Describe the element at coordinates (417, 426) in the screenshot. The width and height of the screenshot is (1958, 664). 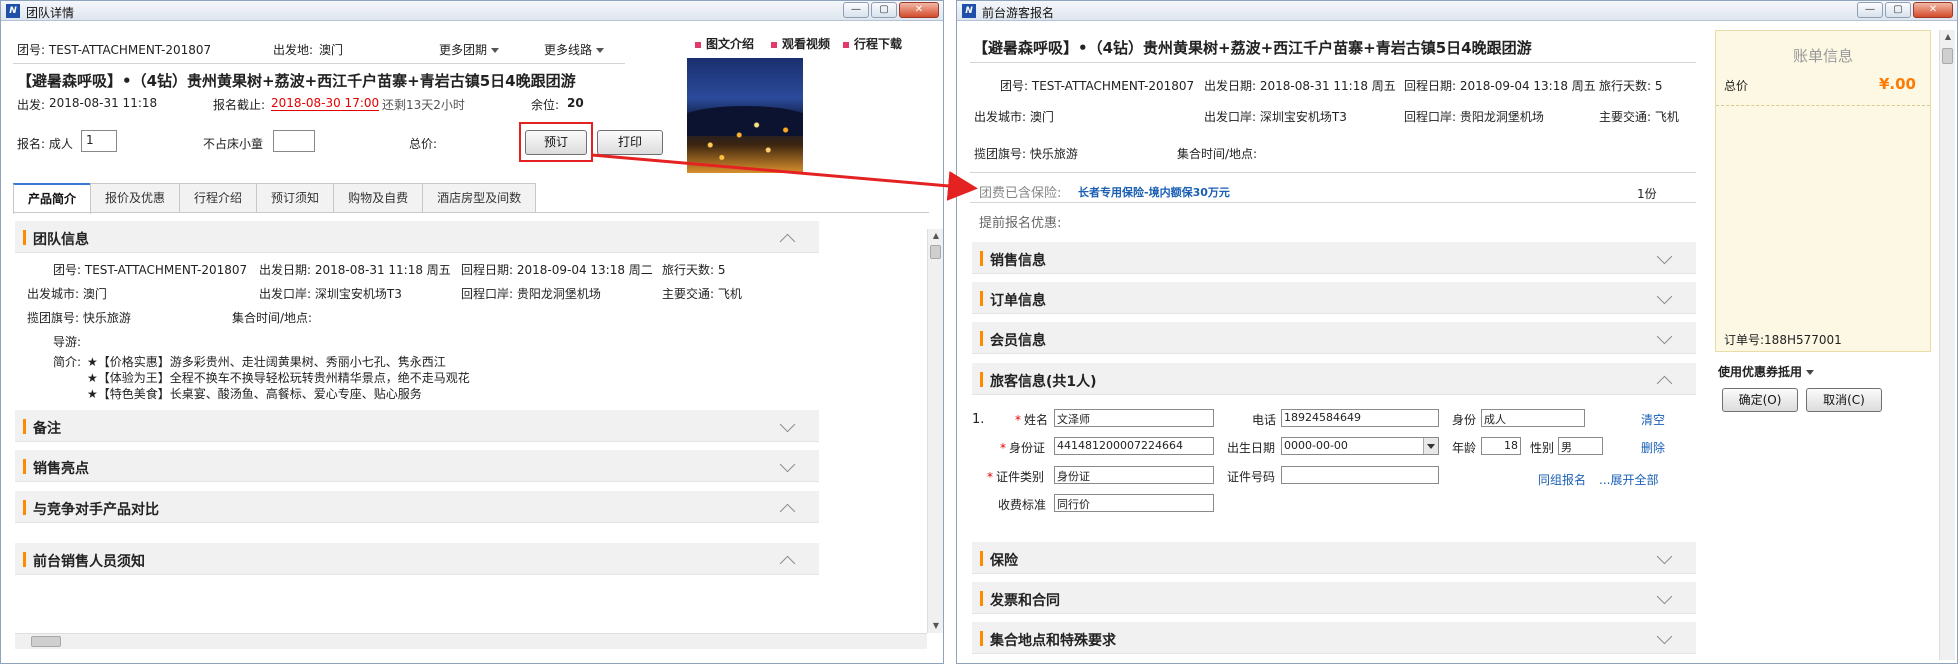
I see `section-remarks: 备注` at that location.